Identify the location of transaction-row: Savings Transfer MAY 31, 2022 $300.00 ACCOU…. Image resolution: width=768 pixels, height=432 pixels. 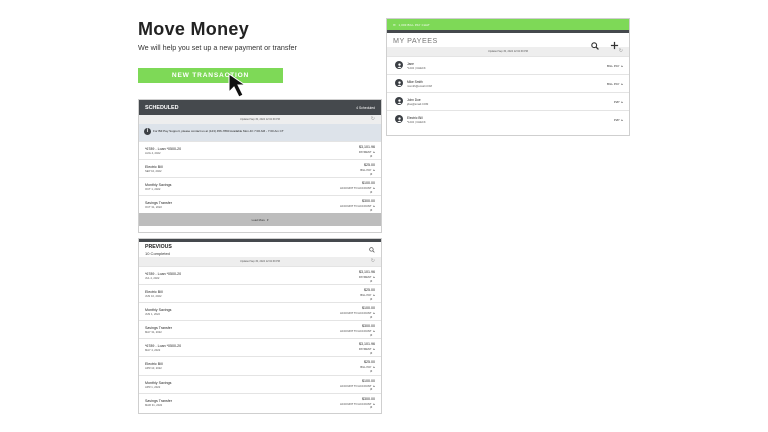
(260, 329).